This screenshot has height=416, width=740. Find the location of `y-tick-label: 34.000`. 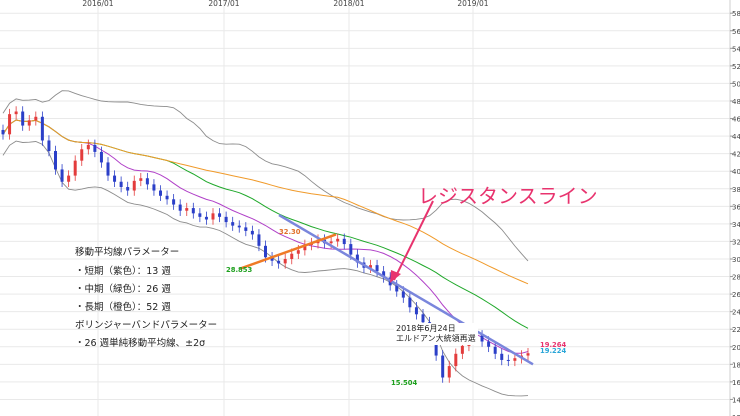

y-tick-label: 34.000 is located at coordinates (736, 225).